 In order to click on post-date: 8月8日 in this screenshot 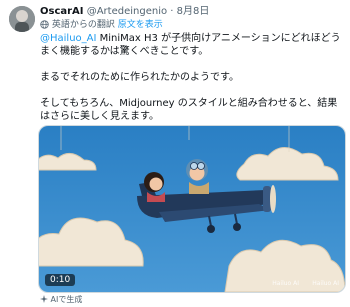, I will do `click(193, 11)`.